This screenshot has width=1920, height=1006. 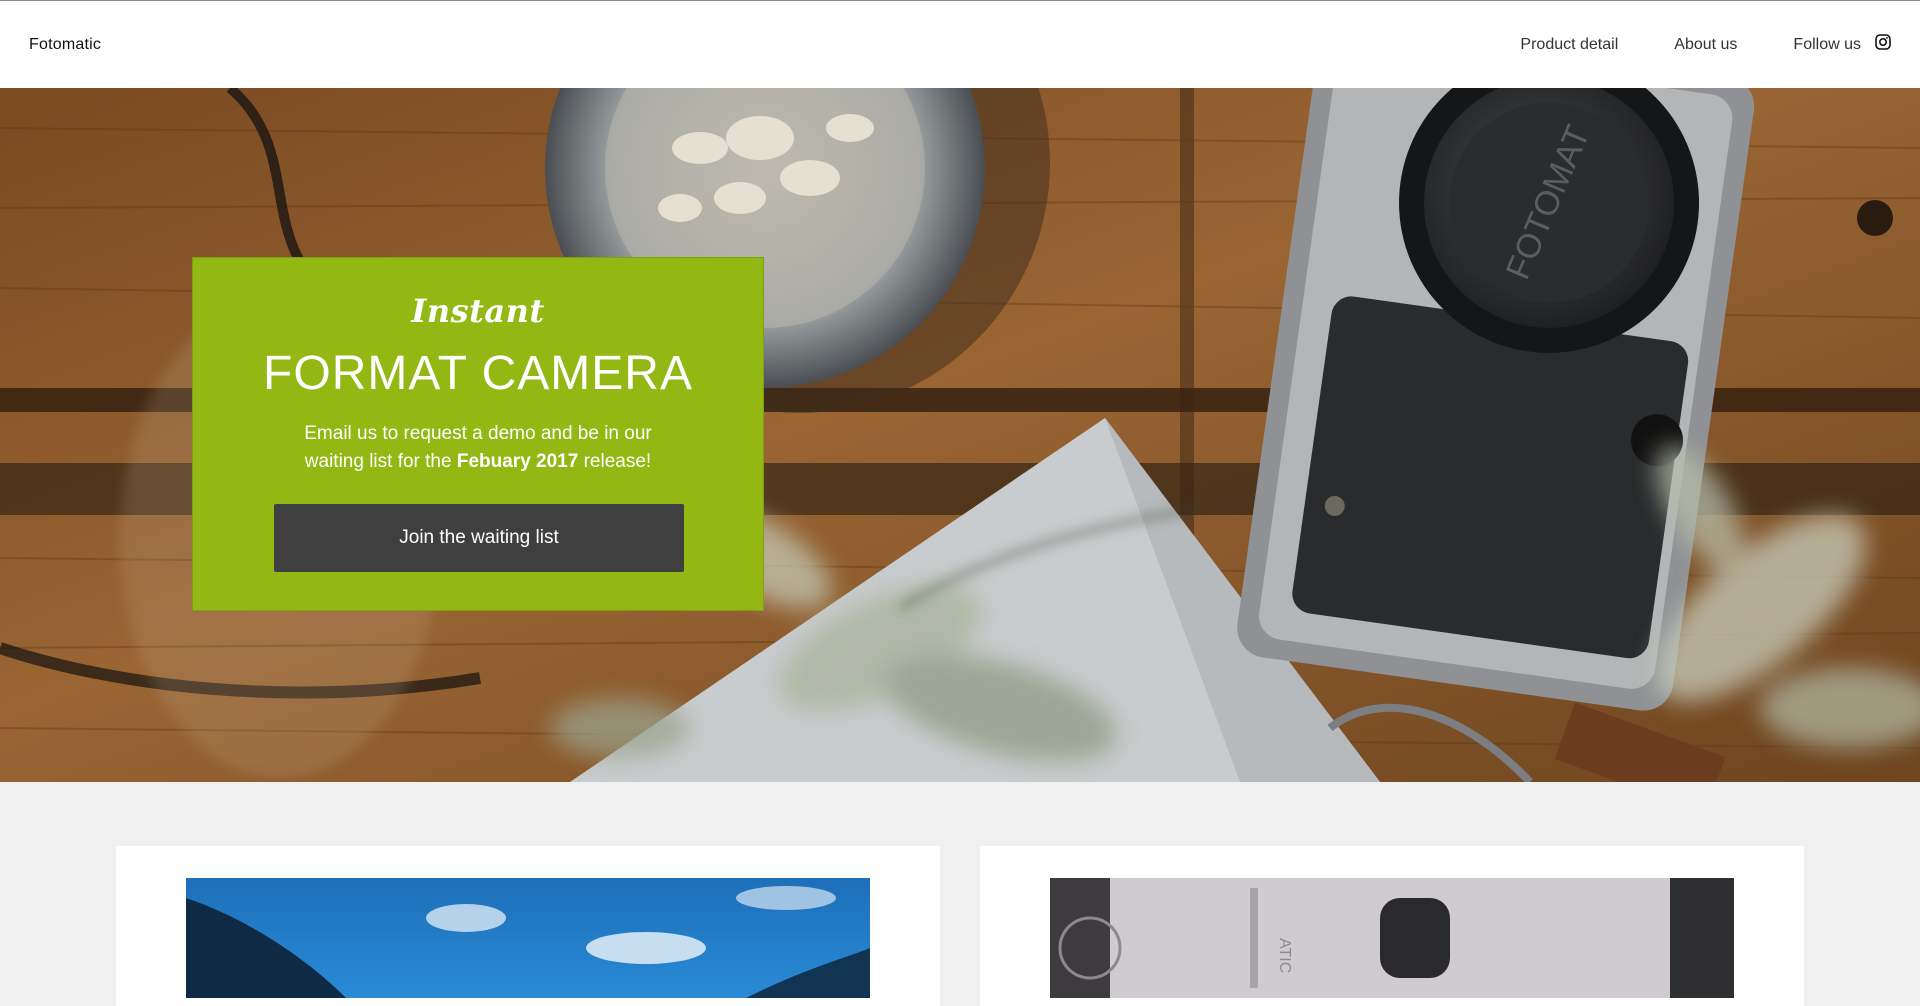 What do you see at coordinates (1392, 938) in the screenshot?
I see `feature-card-right-image: ATIC` at bounding box center [1392, 938].